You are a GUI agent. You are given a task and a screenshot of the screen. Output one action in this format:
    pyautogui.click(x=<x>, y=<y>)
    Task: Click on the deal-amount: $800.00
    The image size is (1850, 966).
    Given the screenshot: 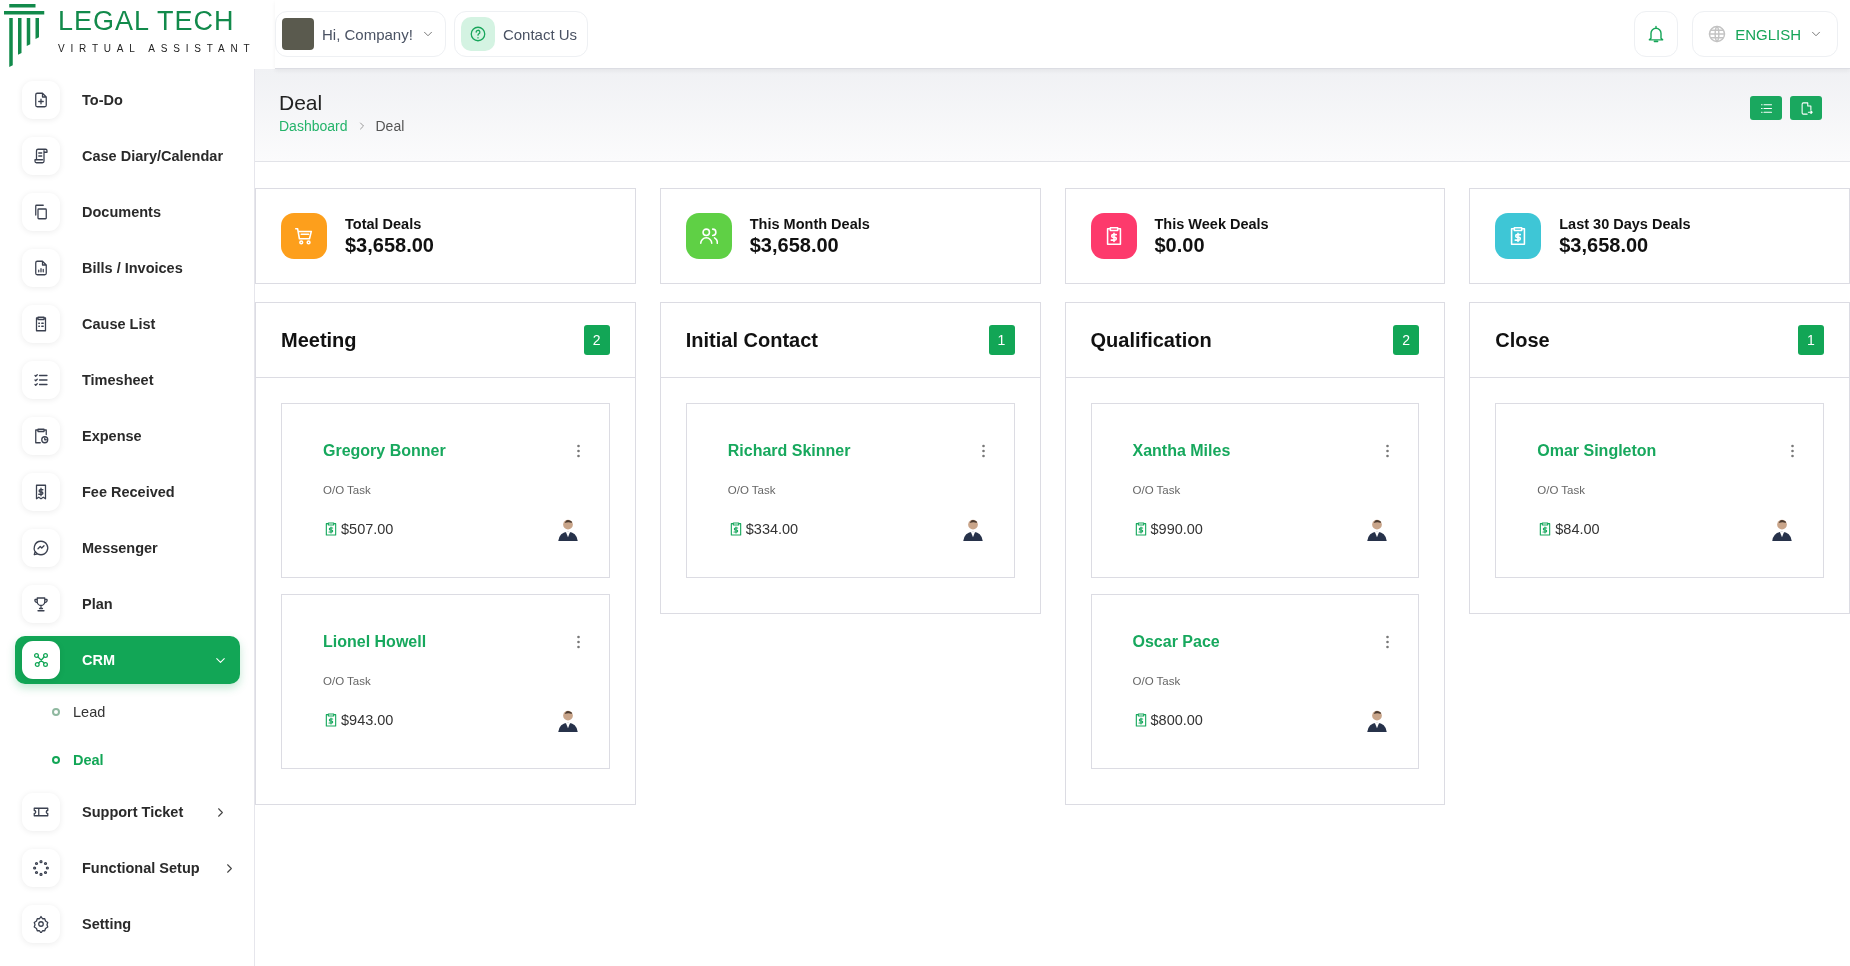 What is the action you would take?
    pyautogui.click(x=1176, y=720)
    